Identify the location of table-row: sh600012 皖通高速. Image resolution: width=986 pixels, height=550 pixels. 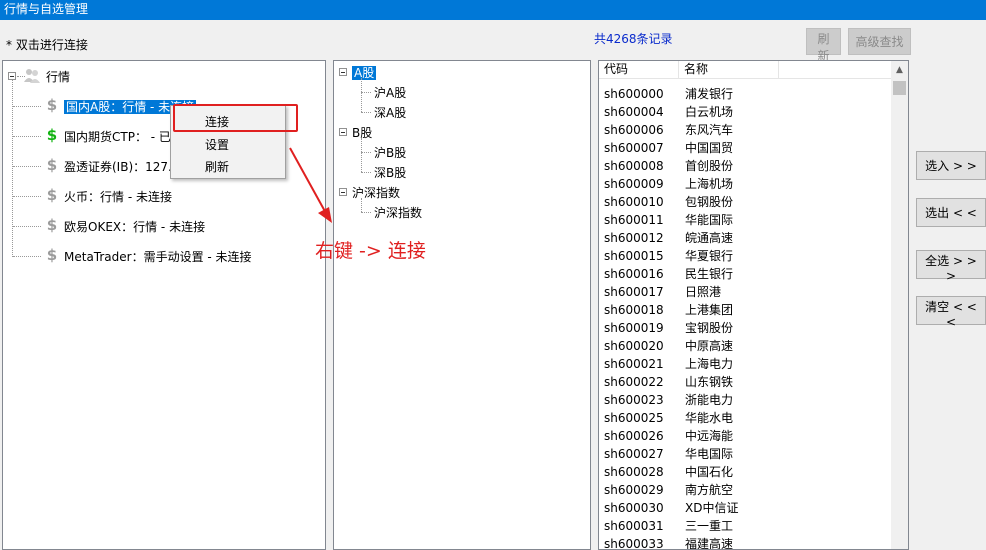
(746, 238).